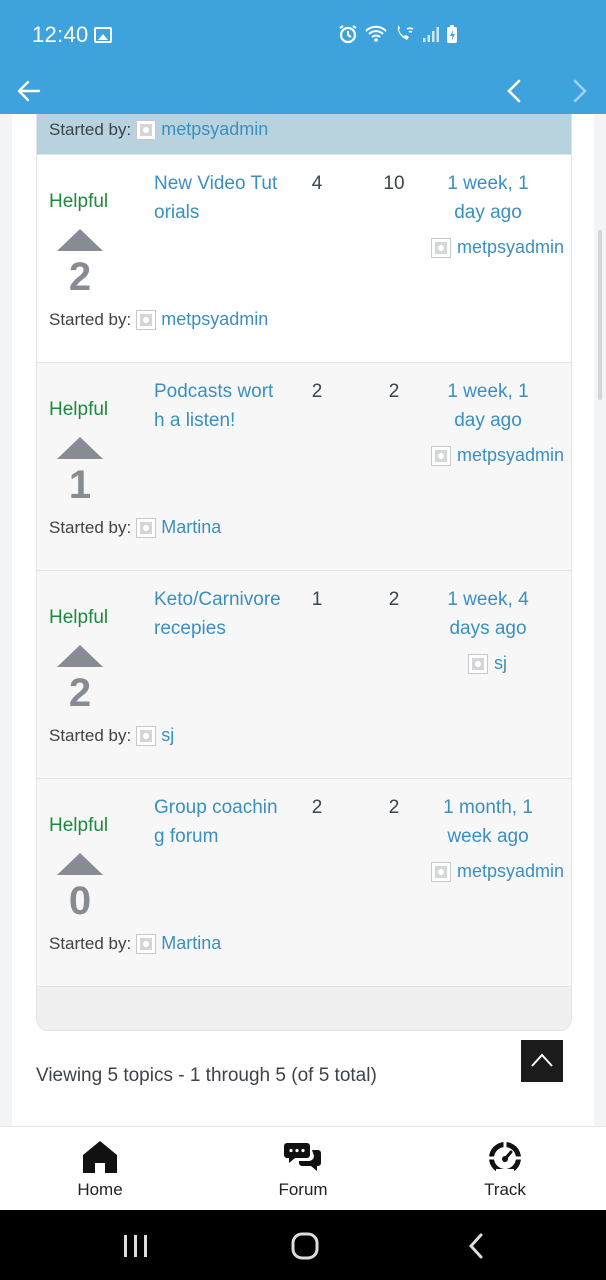  Describe the element at coordinates (394, 183) in the screenshot. I see `post-count: 10` at that location.